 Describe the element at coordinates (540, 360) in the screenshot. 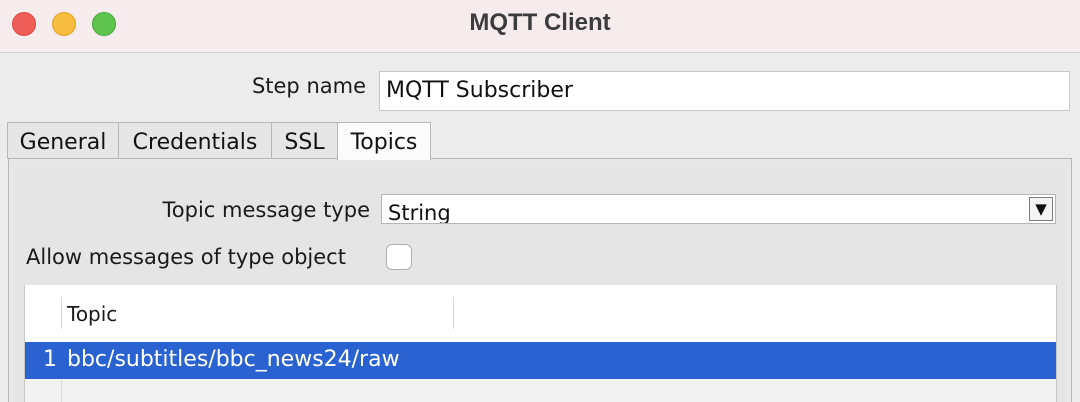

I see `table-row: 1 bbc/subtitles/bbc_news24/raw` at that location.